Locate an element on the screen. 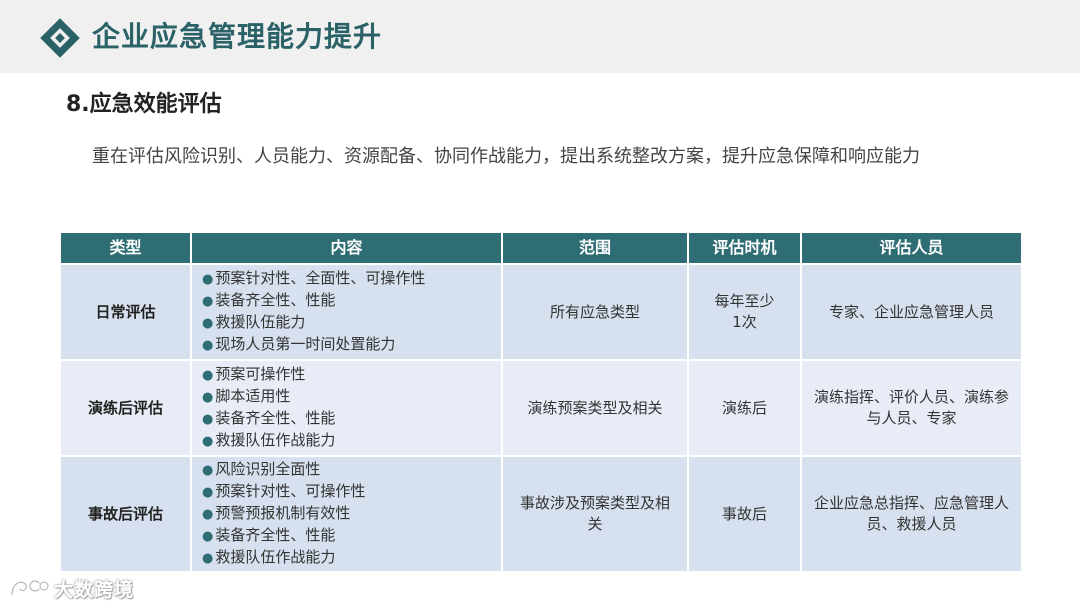  brand-logo-icon is located at coordinates (30, 588).